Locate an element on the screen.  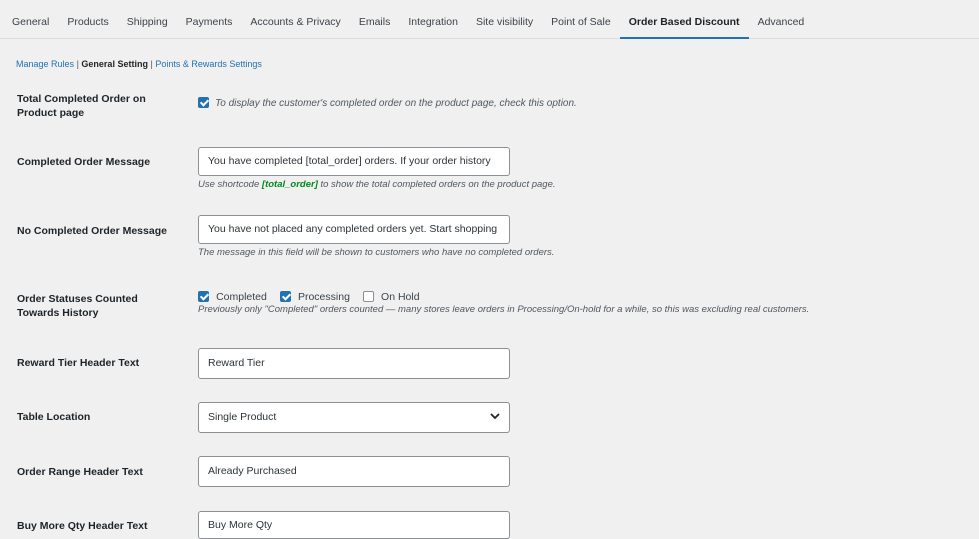
tab-point-of-sale: Point of Sale is located at coordinates (581, 19).